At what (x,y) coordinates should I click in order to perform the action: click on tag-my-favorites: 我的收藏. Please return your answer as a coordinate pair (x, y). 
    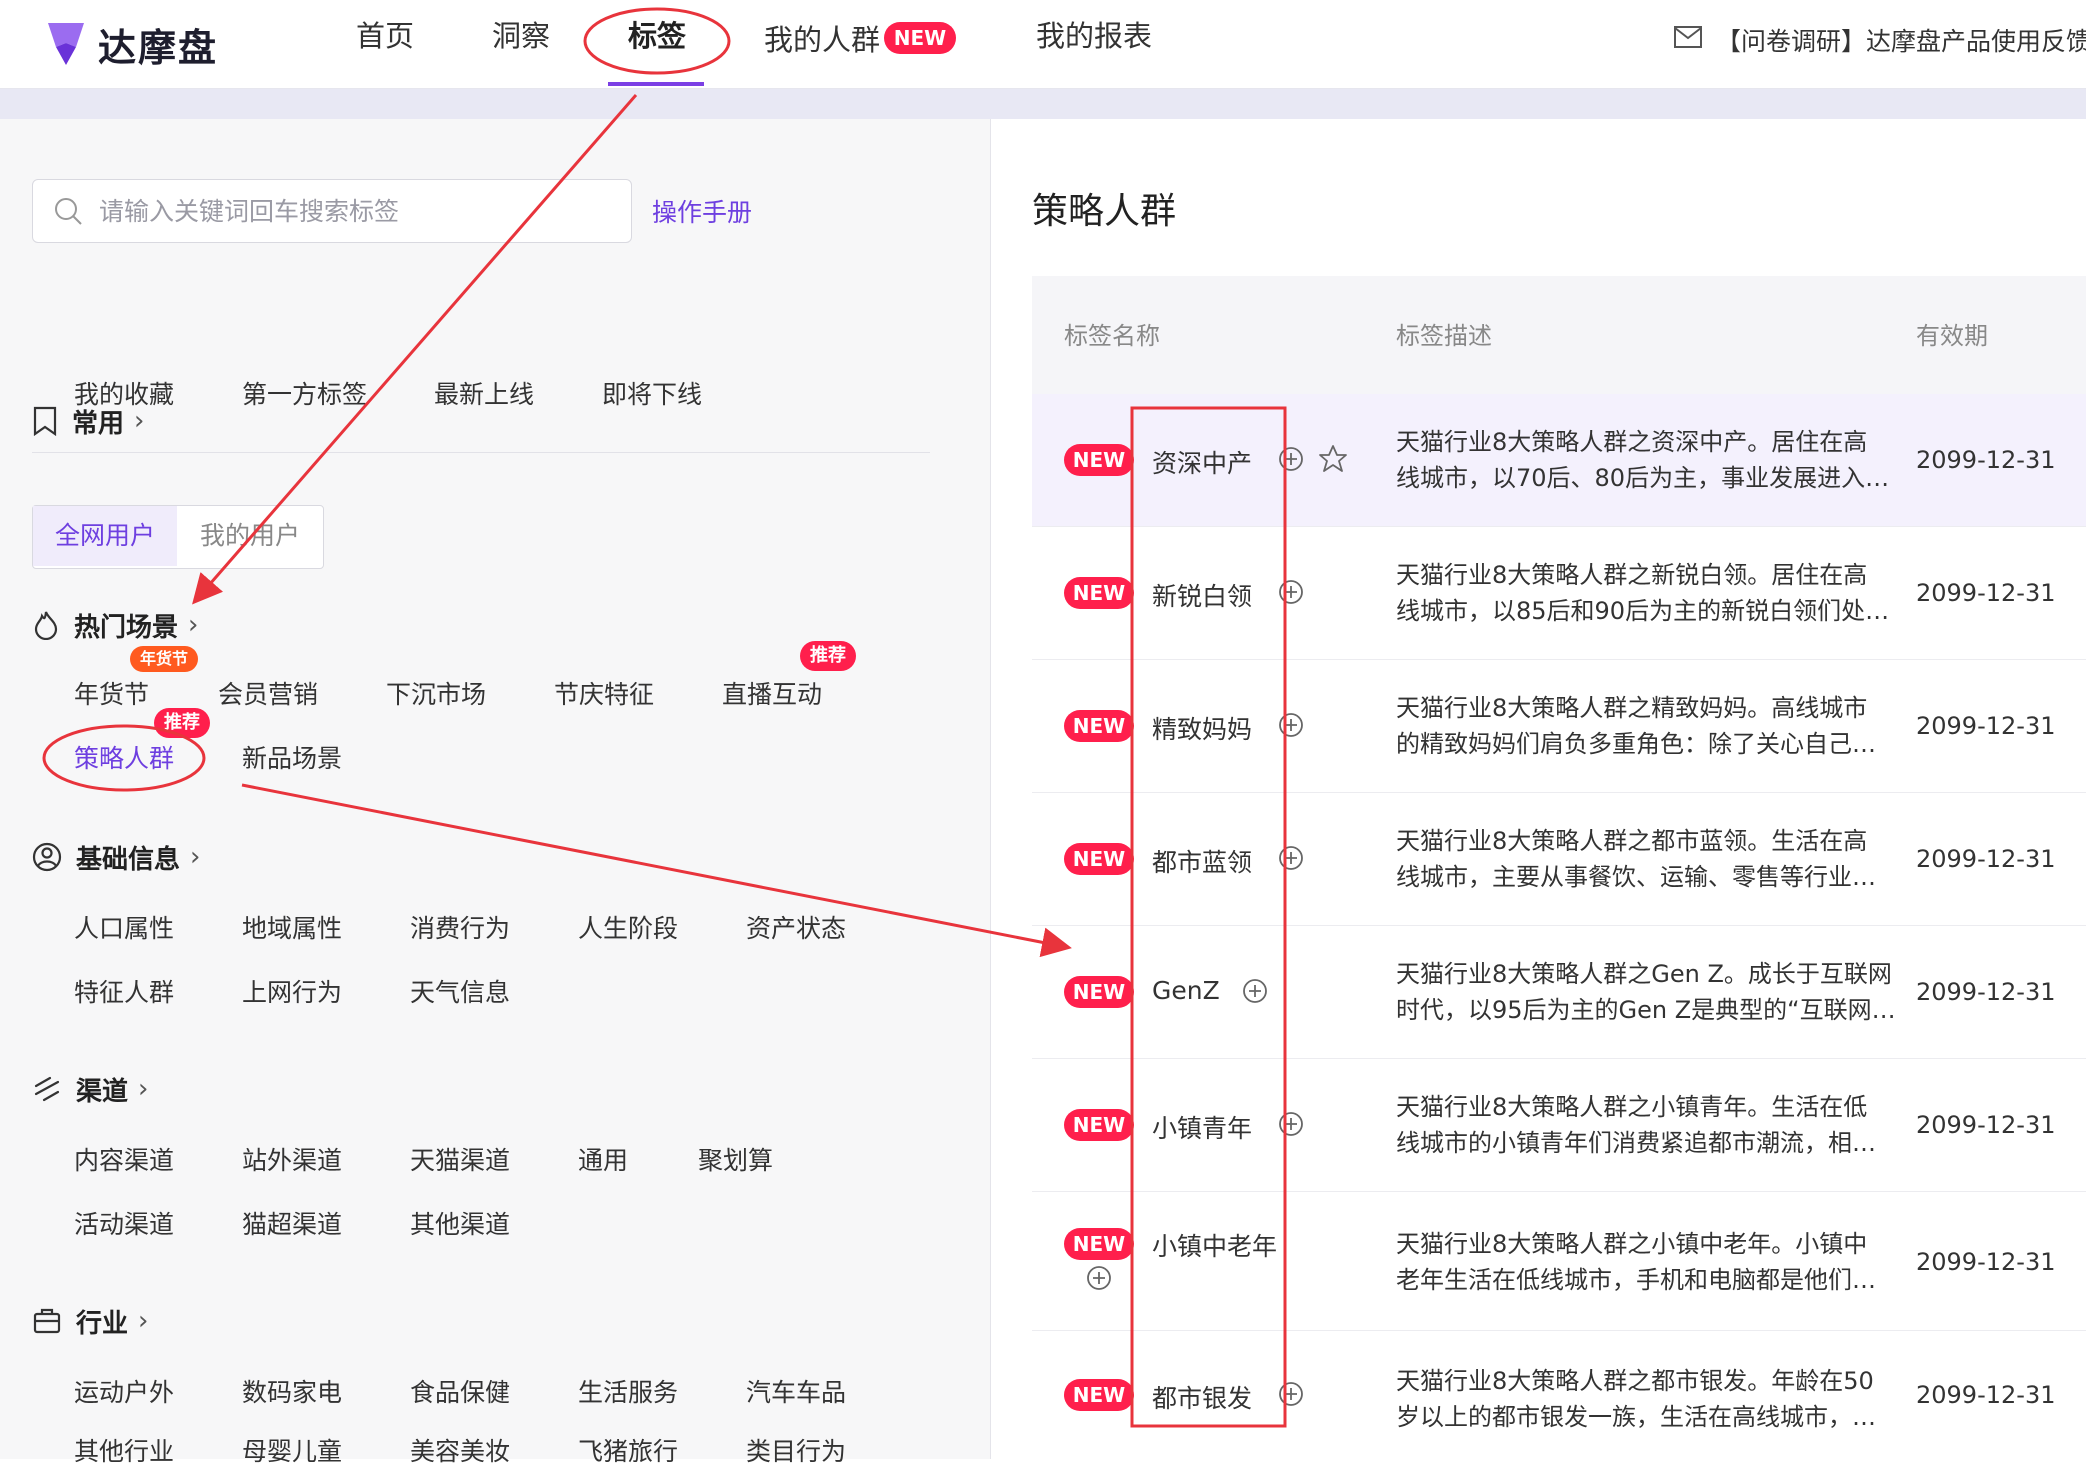
    Looking at the image, I should click on (124, 393).